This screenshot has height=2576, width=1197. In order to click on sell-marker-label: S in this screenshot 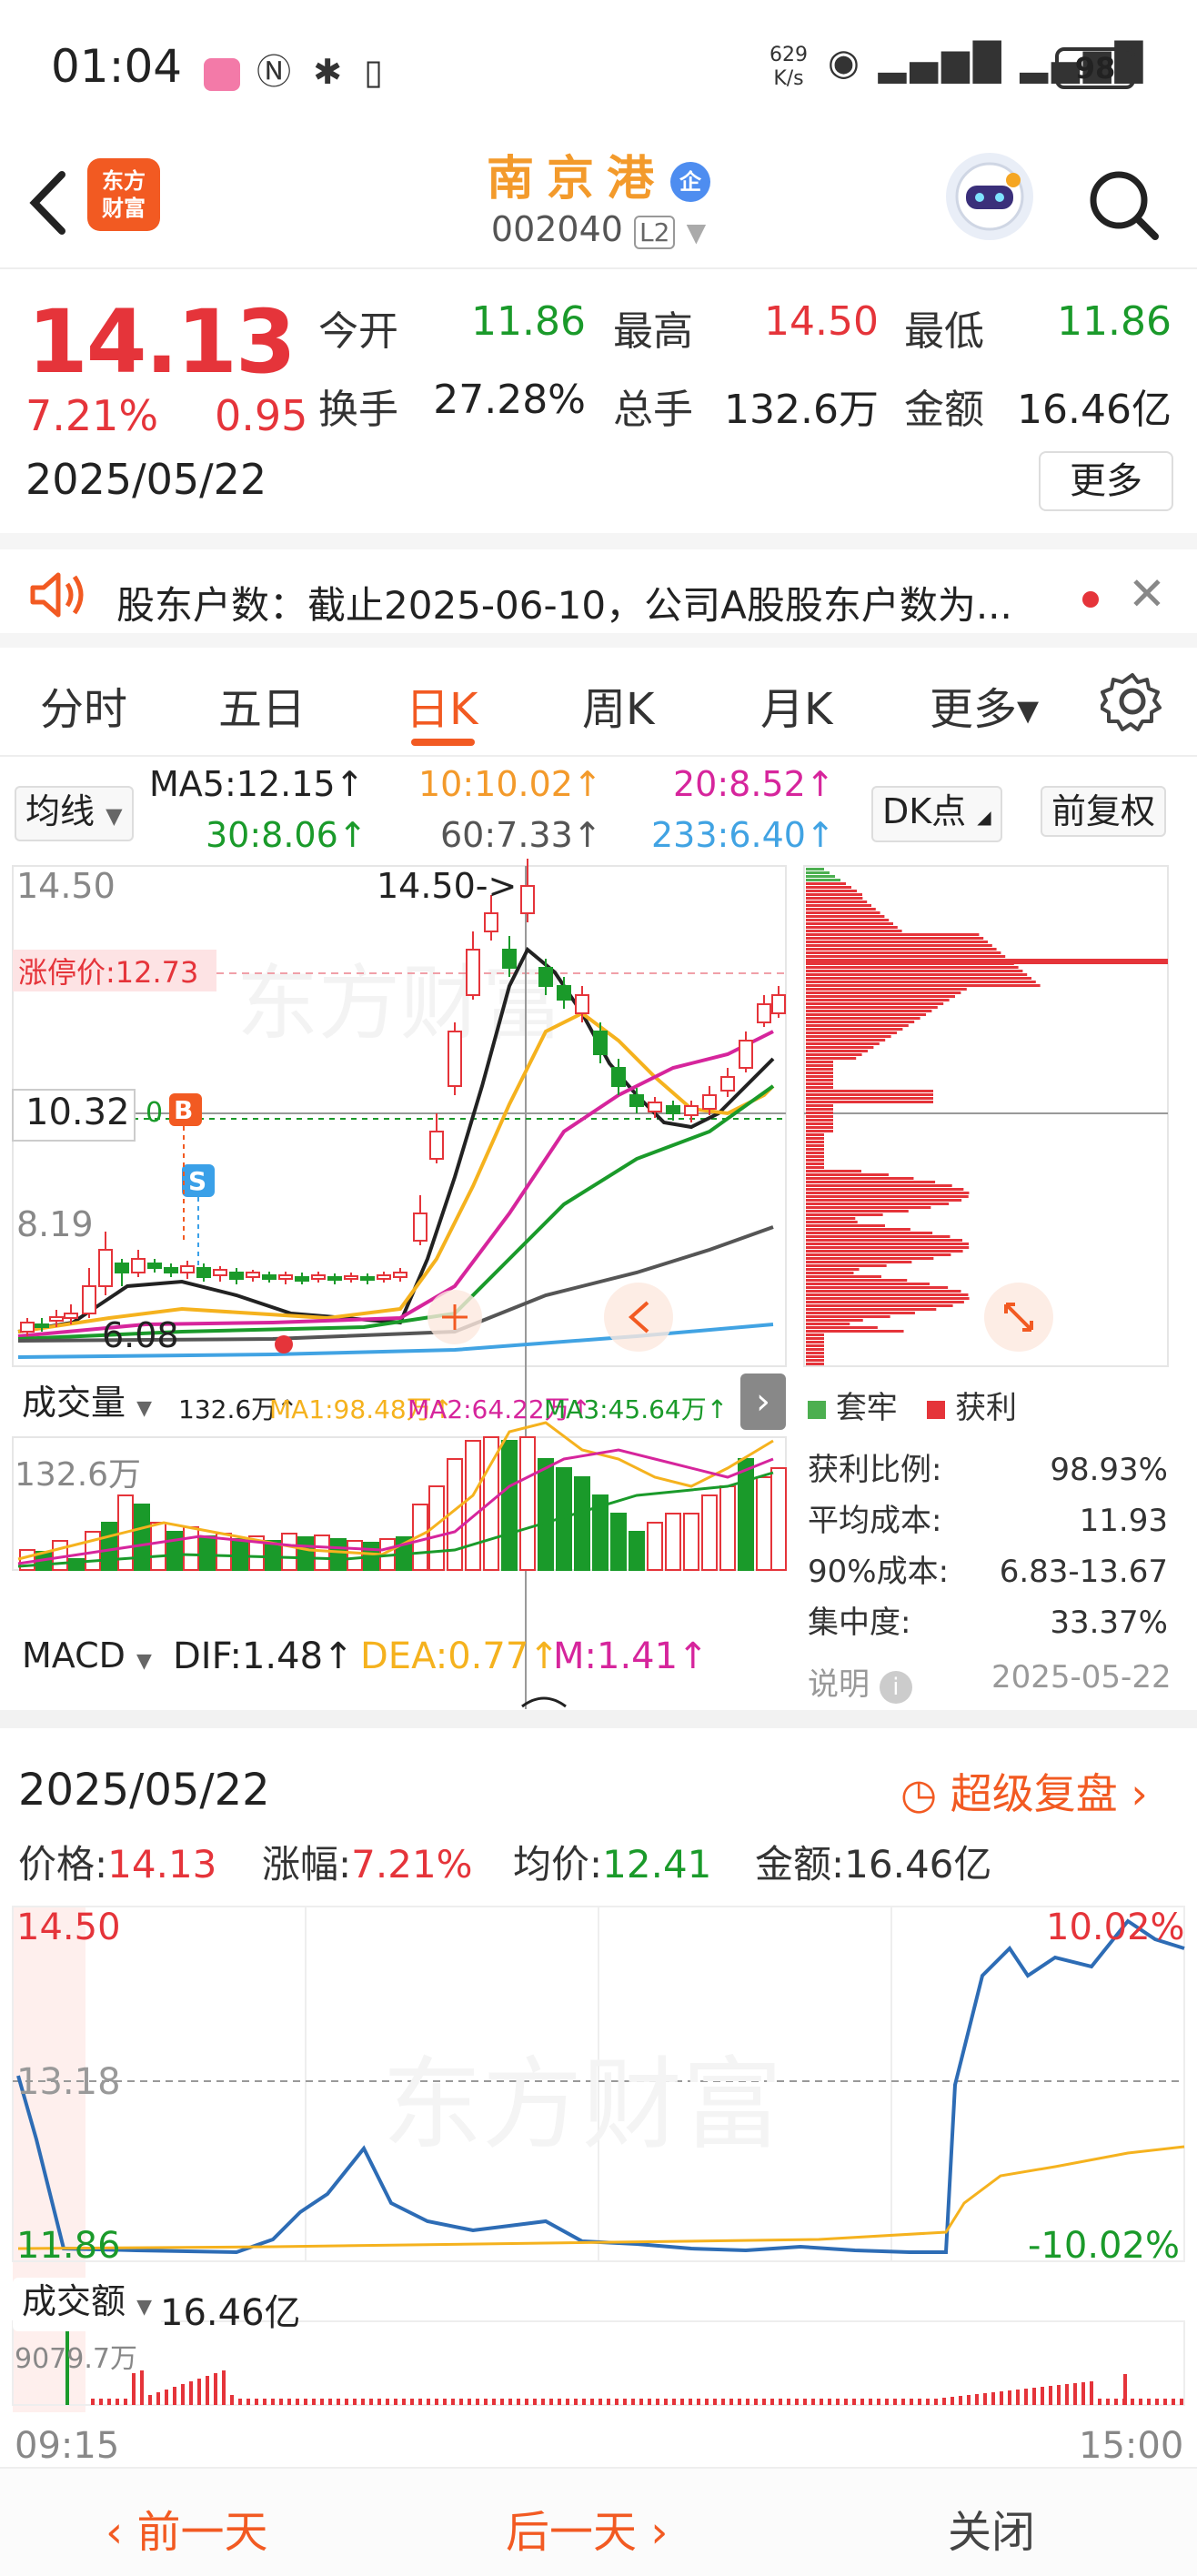, I will do `click(197, 1181)`.